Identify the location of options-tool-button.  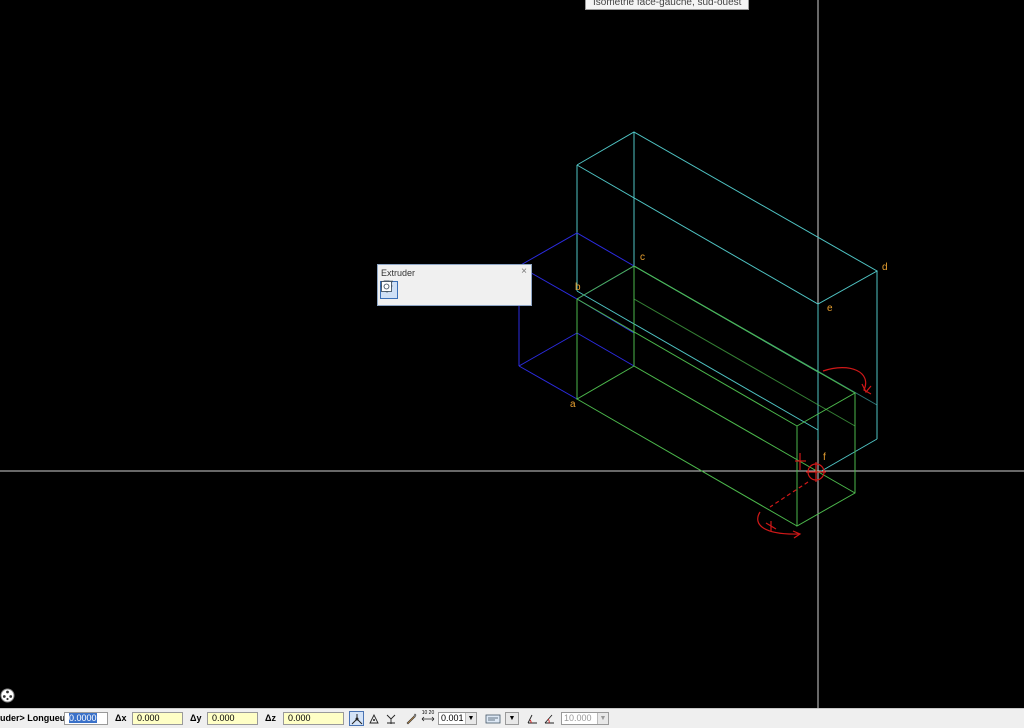
(453, 289).